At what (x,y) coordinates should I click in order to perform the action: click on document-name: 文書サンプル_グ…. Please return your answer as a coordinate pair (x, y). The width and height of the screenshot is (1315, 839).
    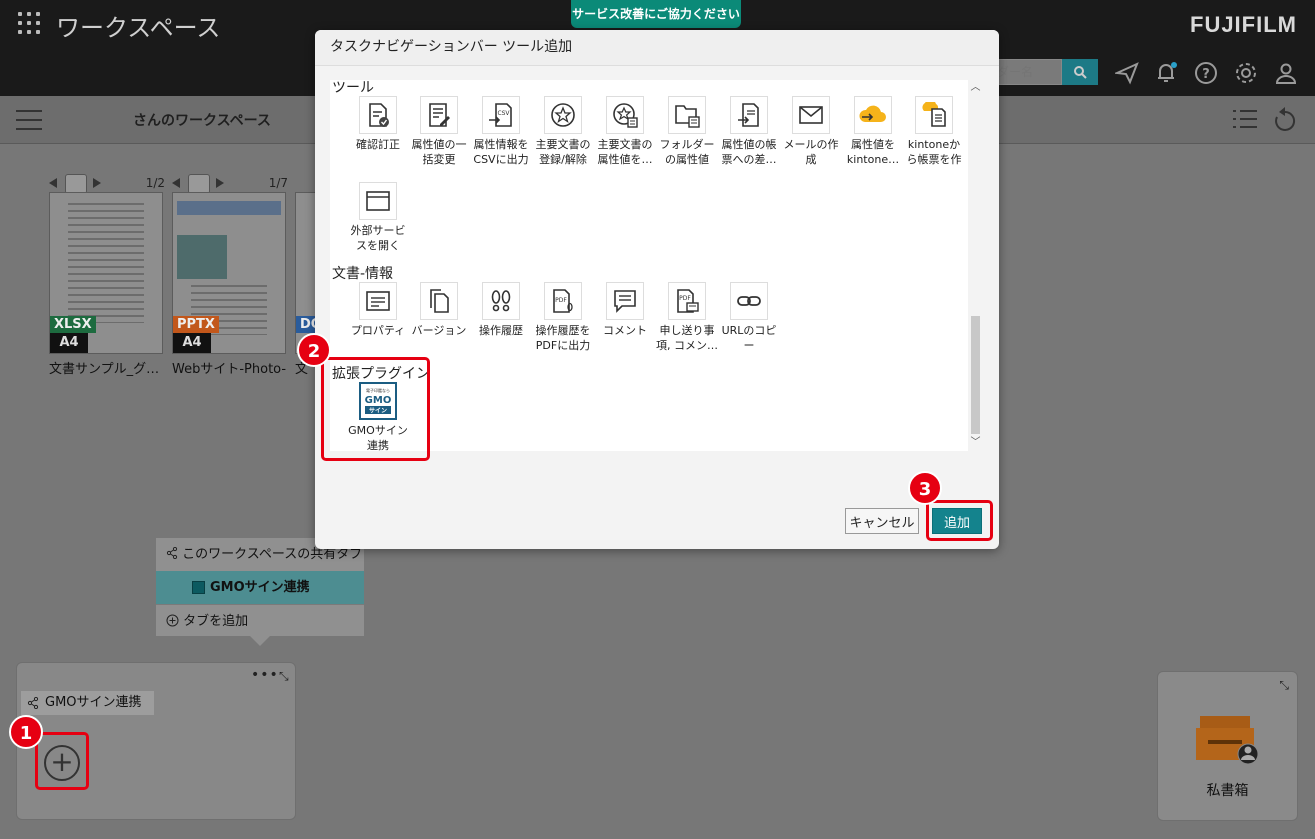
    Looking at the image, I should click on (104, 369).